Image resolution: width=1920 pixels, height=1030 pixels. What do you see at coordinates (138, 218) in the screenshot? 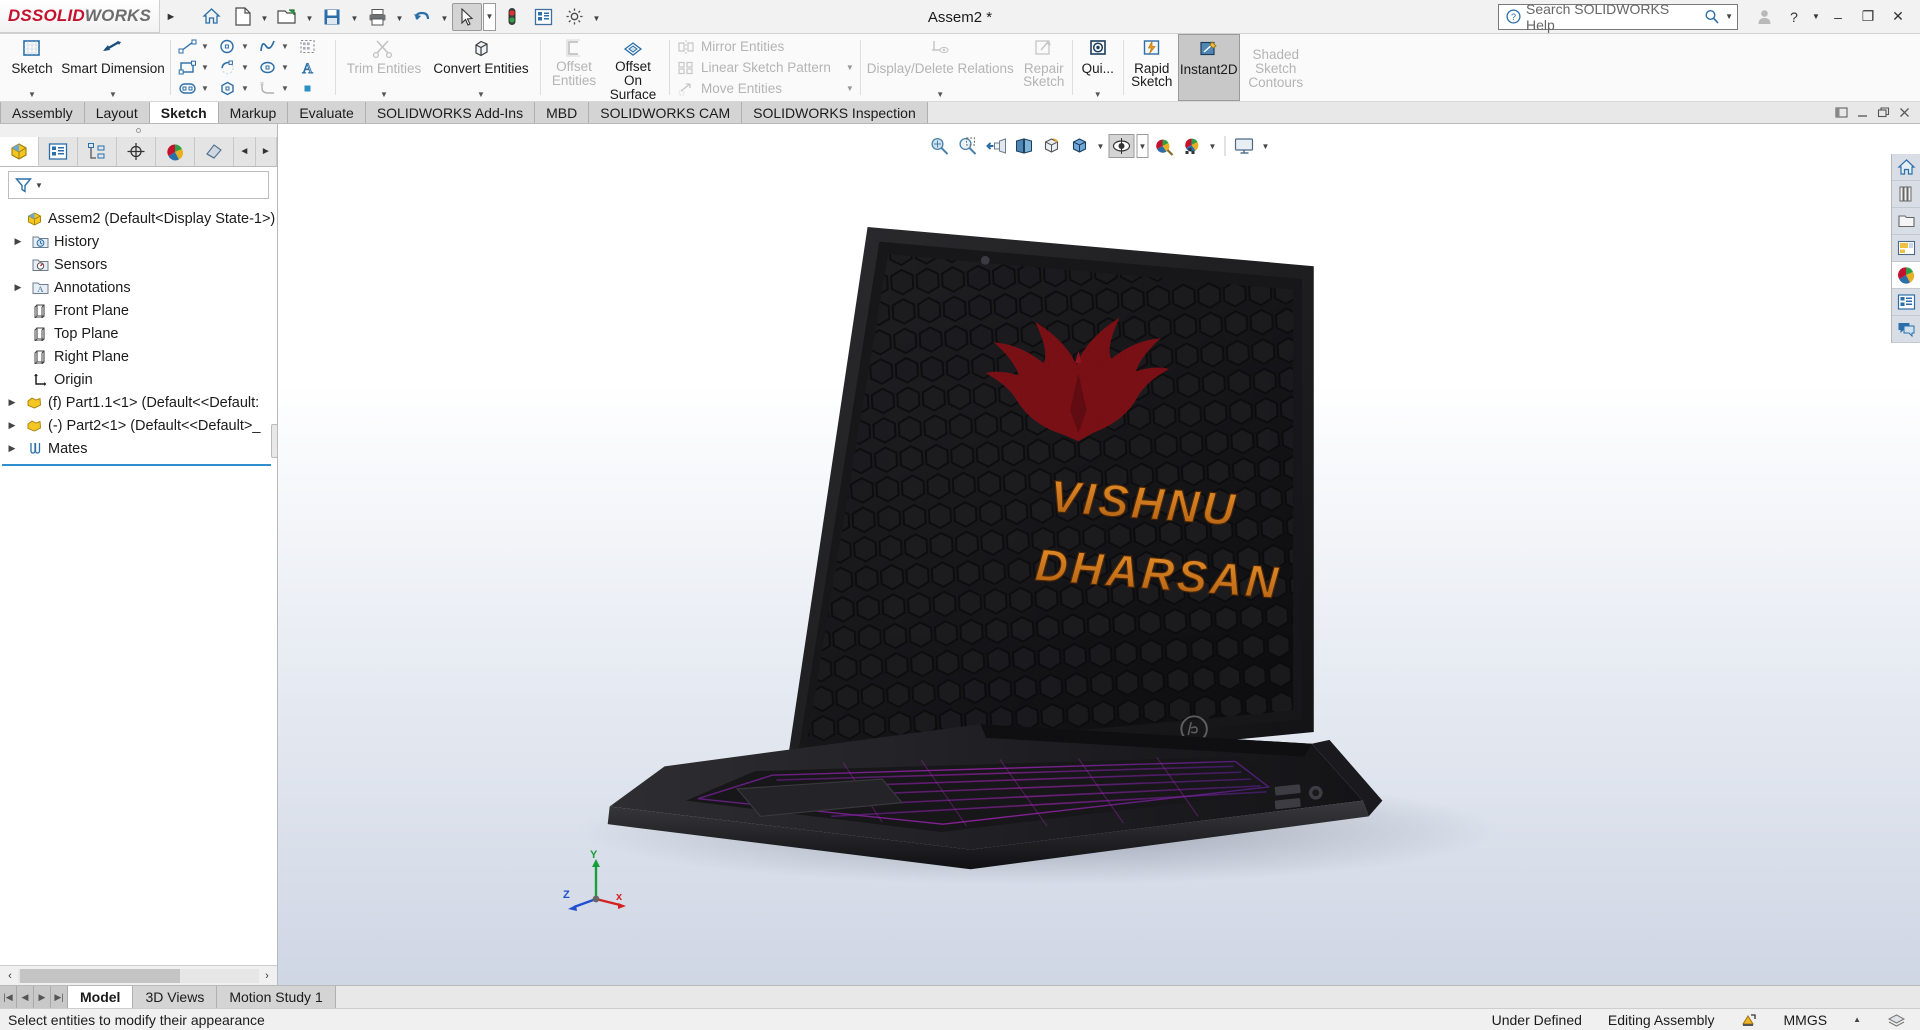
I see `tree-item-assembly-root: Assem2 (Default<Display State-1>)` at bounding box center [138, 218].